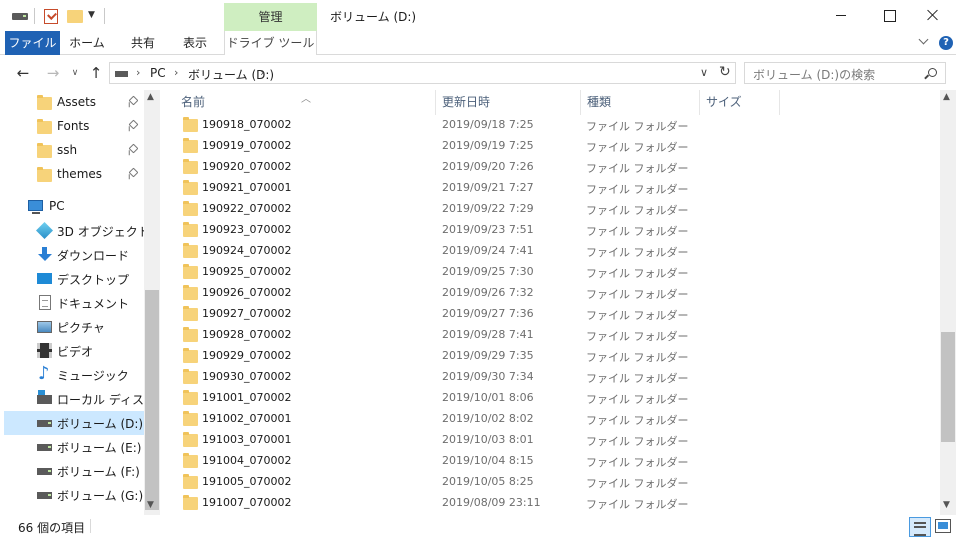 Image resolution: width=956 pixels, height=539 pixels. Describe the element at coordinates (74, 303) in the screenshot. I see `nav-item-documents: ドキュメント` at that location.